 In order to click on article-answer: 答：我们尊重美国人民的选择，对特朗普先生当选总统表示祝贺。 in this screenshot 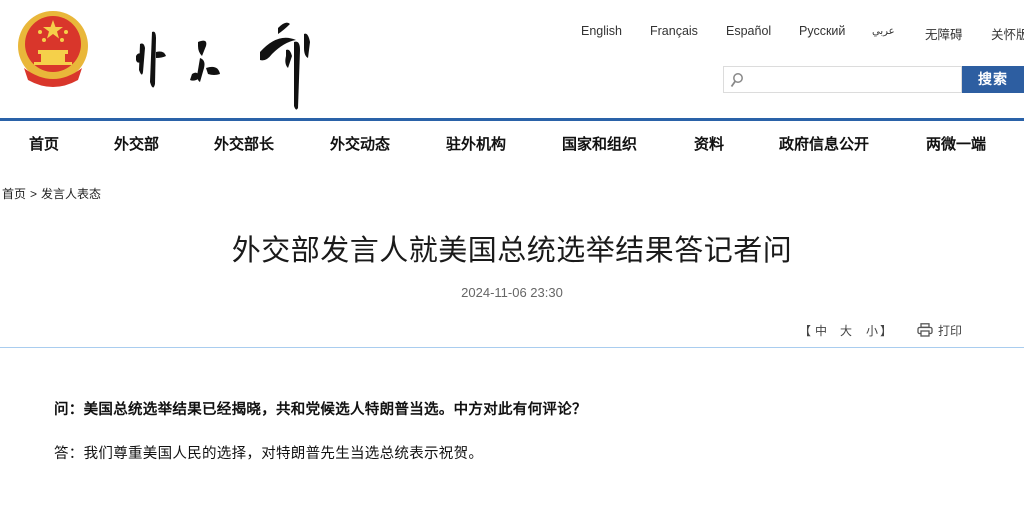, I will do `click(269, 454)`.